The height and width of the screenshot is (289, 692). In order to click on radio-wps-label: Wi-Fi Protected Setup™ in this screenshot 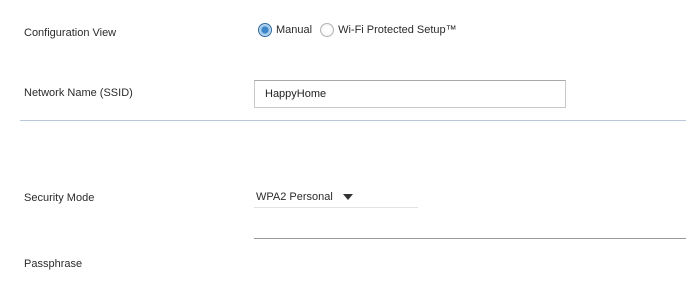, I will do `click(397, 30)`.